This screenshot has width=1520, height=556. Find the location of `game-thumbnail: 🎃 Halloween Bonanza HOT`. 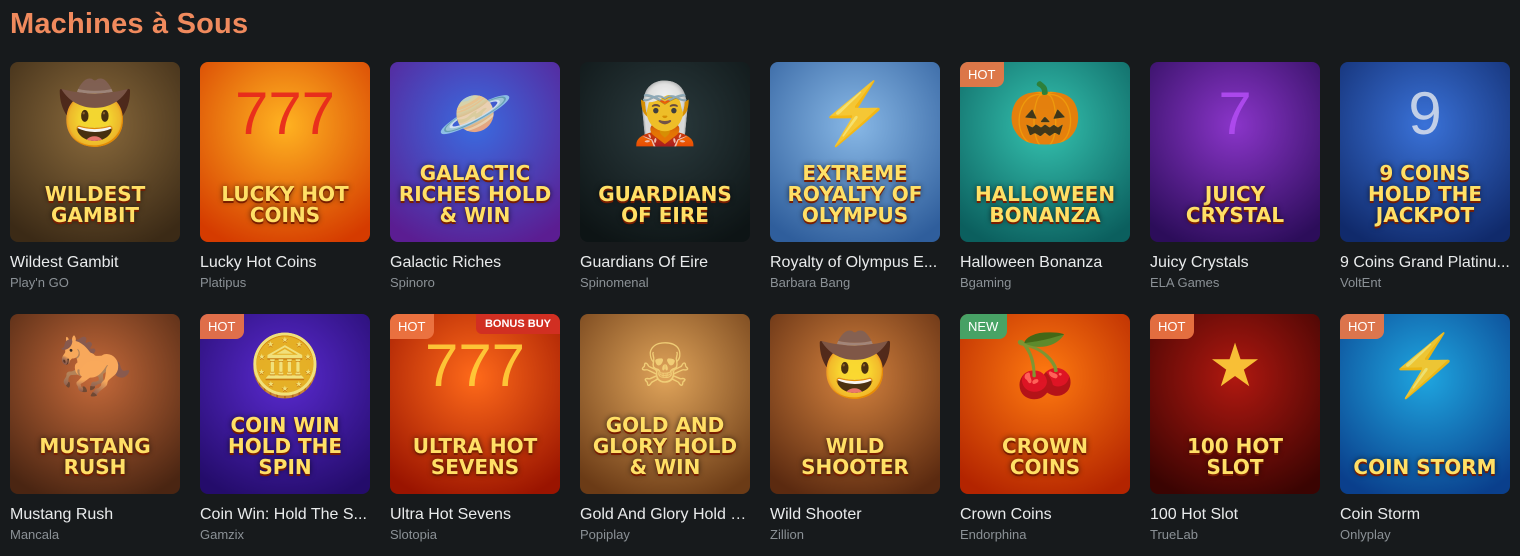

game-thumbnail: 🎃 Halloween Bonanza HOT is located at coordinates (1045, 152).